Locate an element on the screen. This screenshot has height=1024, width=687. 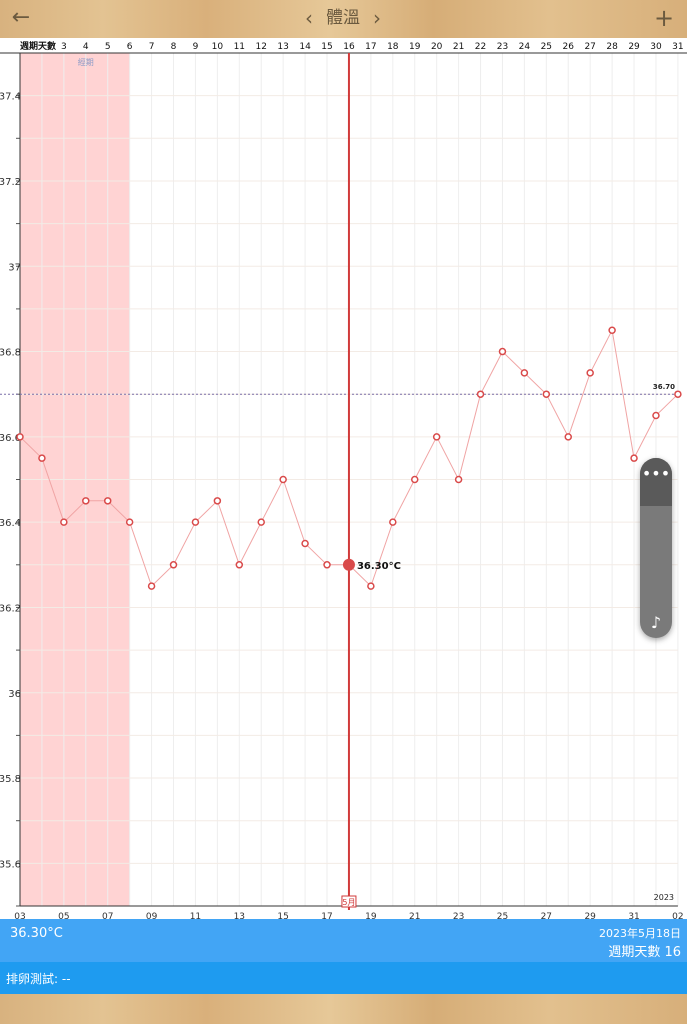
x-tick-label: 05 is located at coordinates (63, 915).